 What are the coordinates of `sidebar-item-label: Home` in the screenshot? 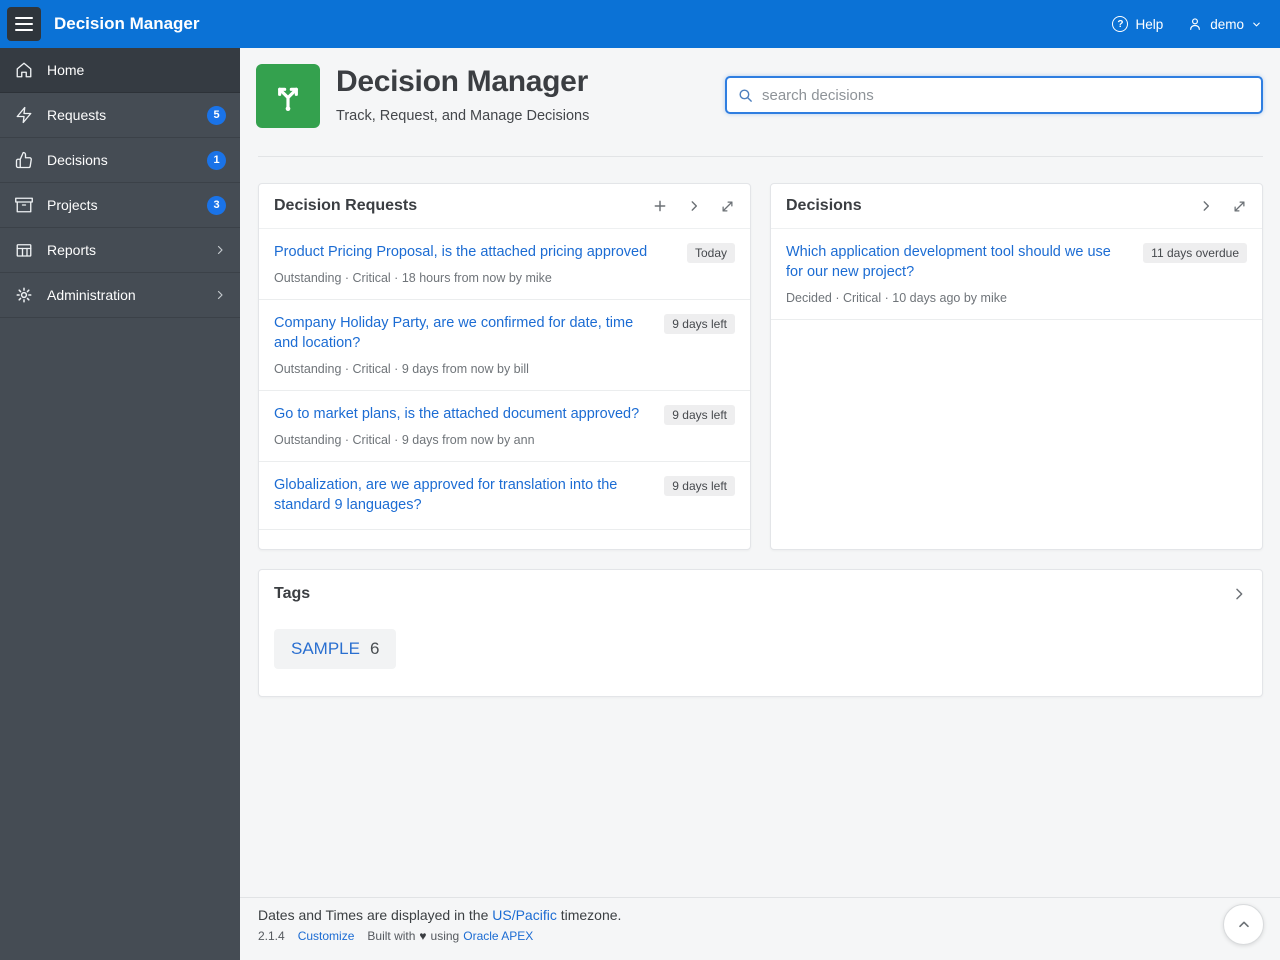 It's located at (66, 70).